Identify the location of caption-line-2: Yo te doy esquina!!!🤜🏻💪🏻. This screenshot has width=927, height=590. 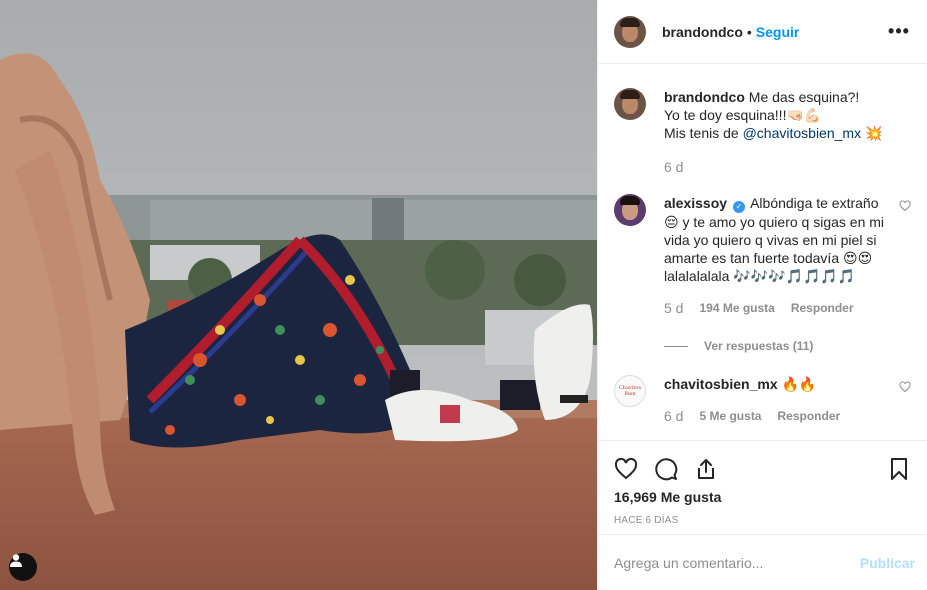
(743, 115).